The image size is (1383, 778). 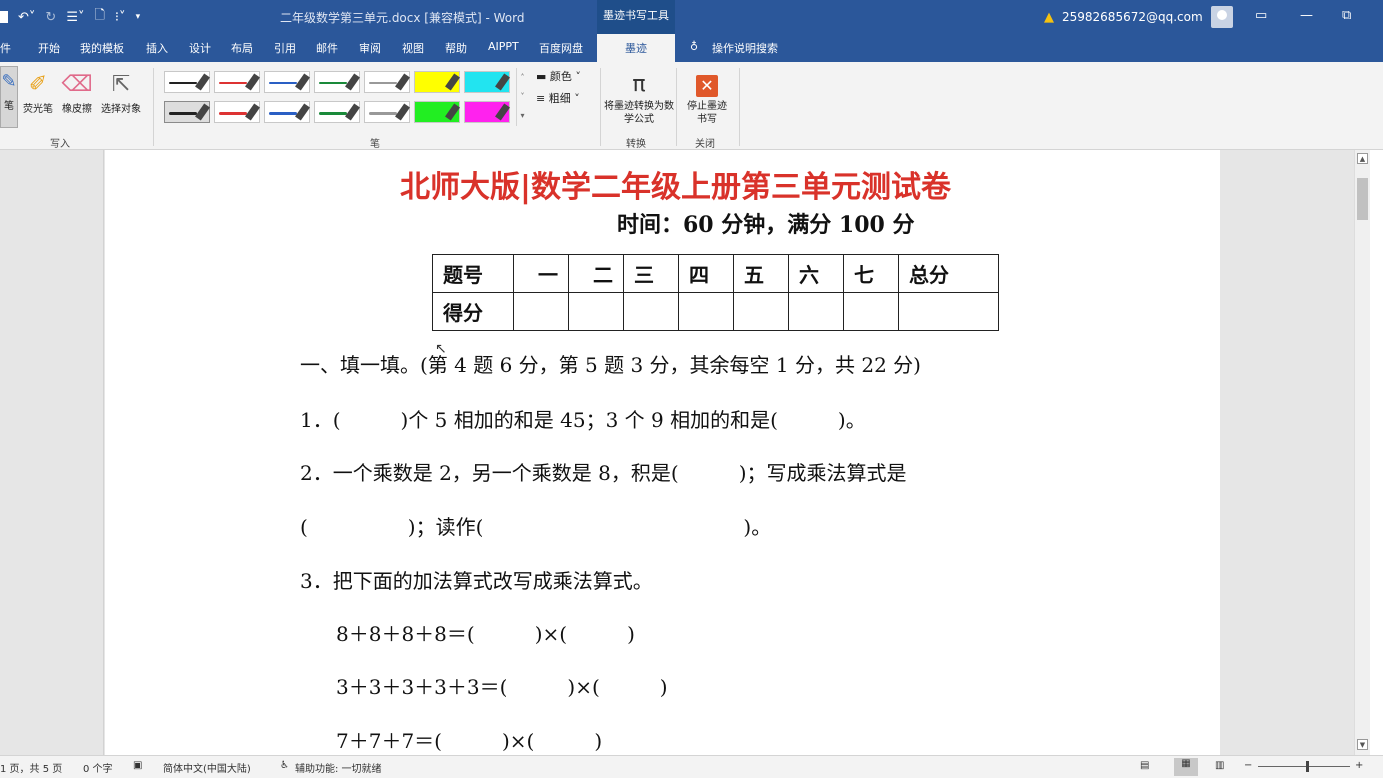 I want to click on zoom-slider-thumb, so click(x=1307, y=766).